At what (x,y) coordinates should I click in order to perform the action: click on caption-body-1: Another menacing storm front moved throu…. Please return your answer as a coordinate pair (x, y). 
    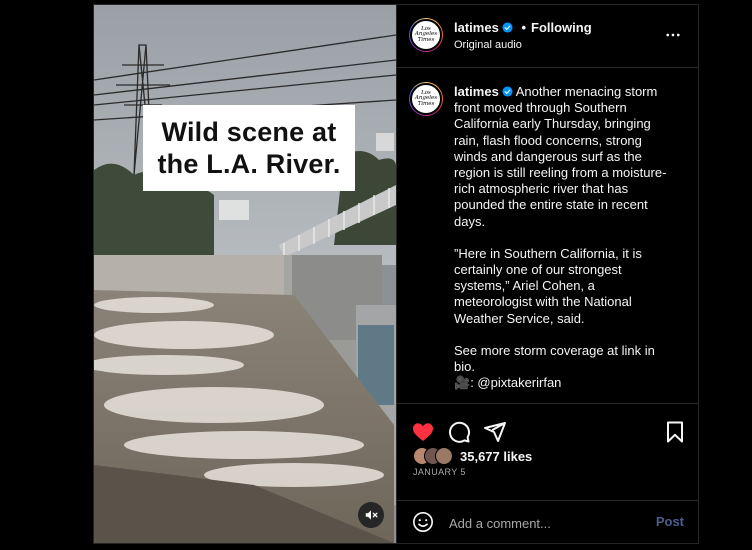
    Looking at the image, I should click on (560, 156).